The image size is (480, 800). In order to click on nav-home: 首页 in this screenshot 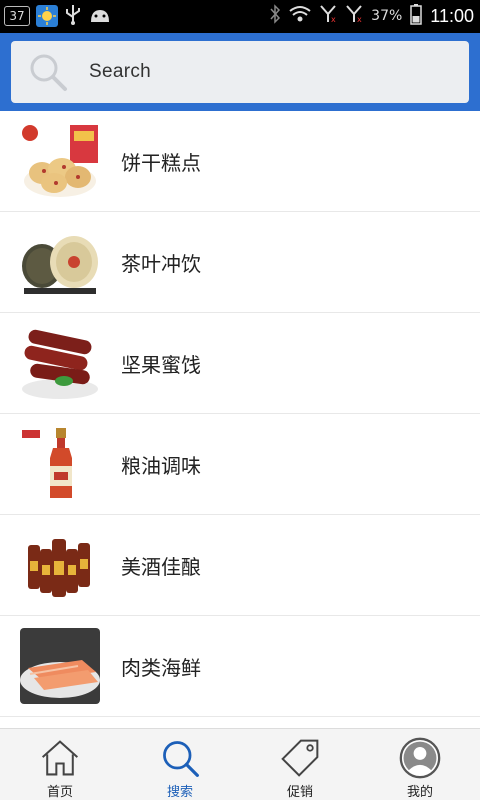, I will do `click(60, 764)`.